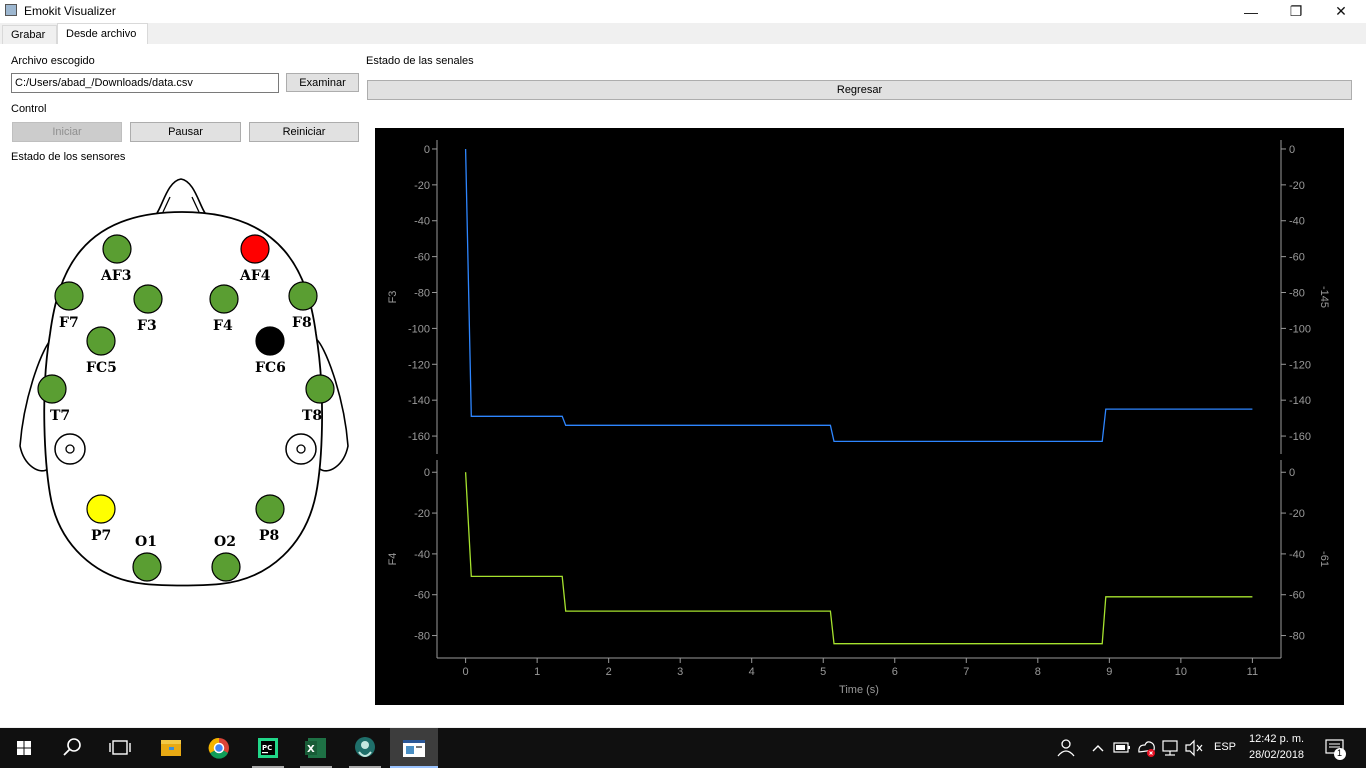  What do you see at coordinates (1297, 222) in the screenshot?
I see `y-tick-label-right: -40` at bounding box center [1297, 222].